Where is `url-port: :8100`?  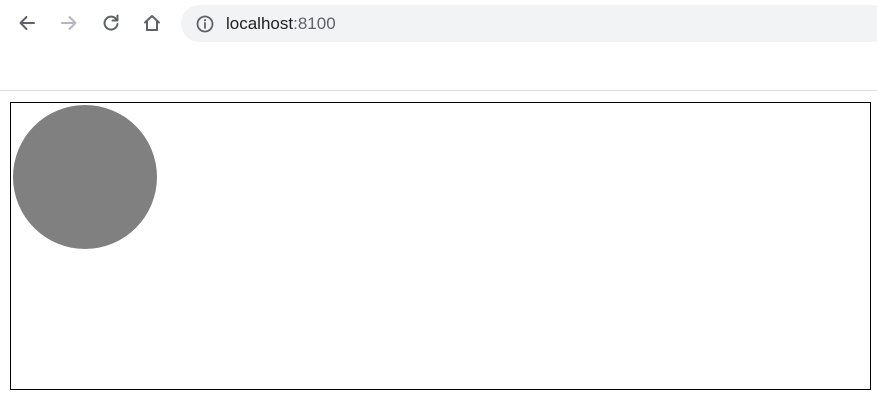 url-port: :8100 is located at coordinates (314, 23).